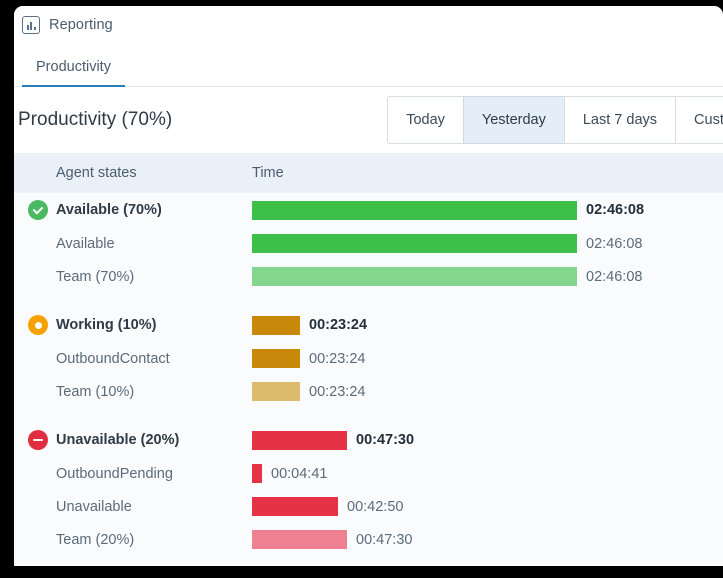  I want to click on time-cell: 00:04:41, so click(487, 473).